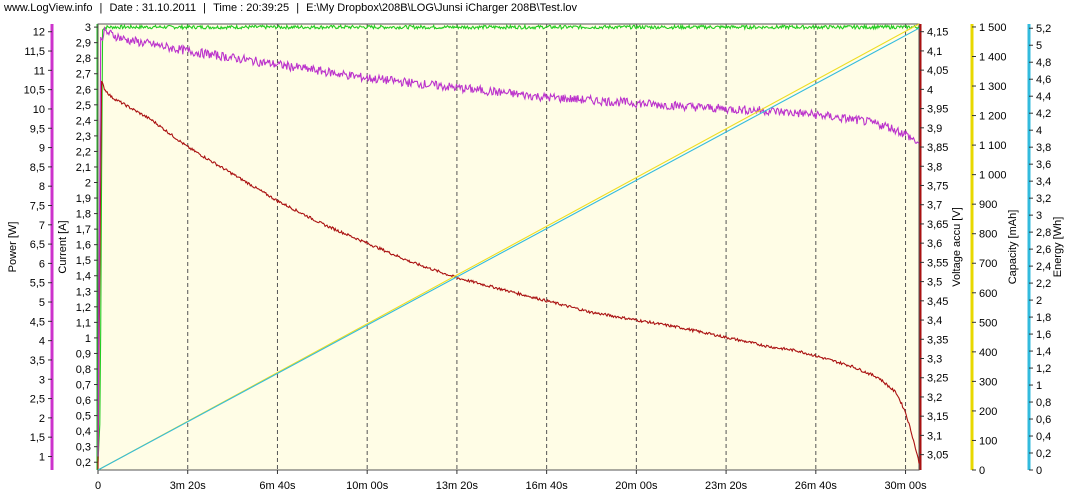 The image size is (1073, 497). What do you see at coordinates (1043, 250) in the screenshot?
I see `tick-label: 2,6` at bounding box center [1043, 250].